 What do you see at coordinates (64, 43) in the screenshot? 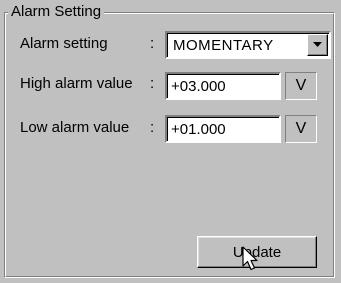
I see `alarm-setting-label: Alarm setting` at bounding box center [64, 43].